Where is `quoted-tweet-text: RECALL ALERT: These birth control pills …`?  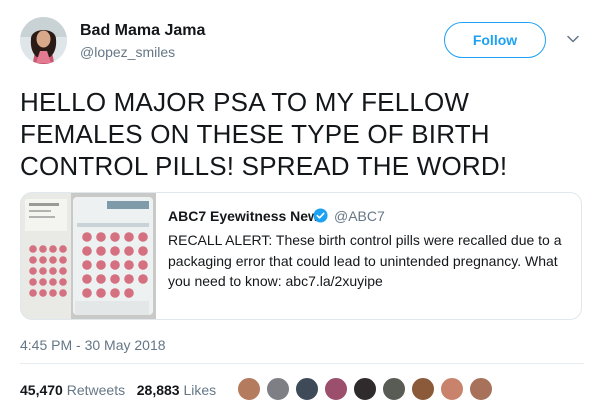 quoted-tweet-text: RECALL ALERT: These birth control pills … is located at coordinates (365, 260).